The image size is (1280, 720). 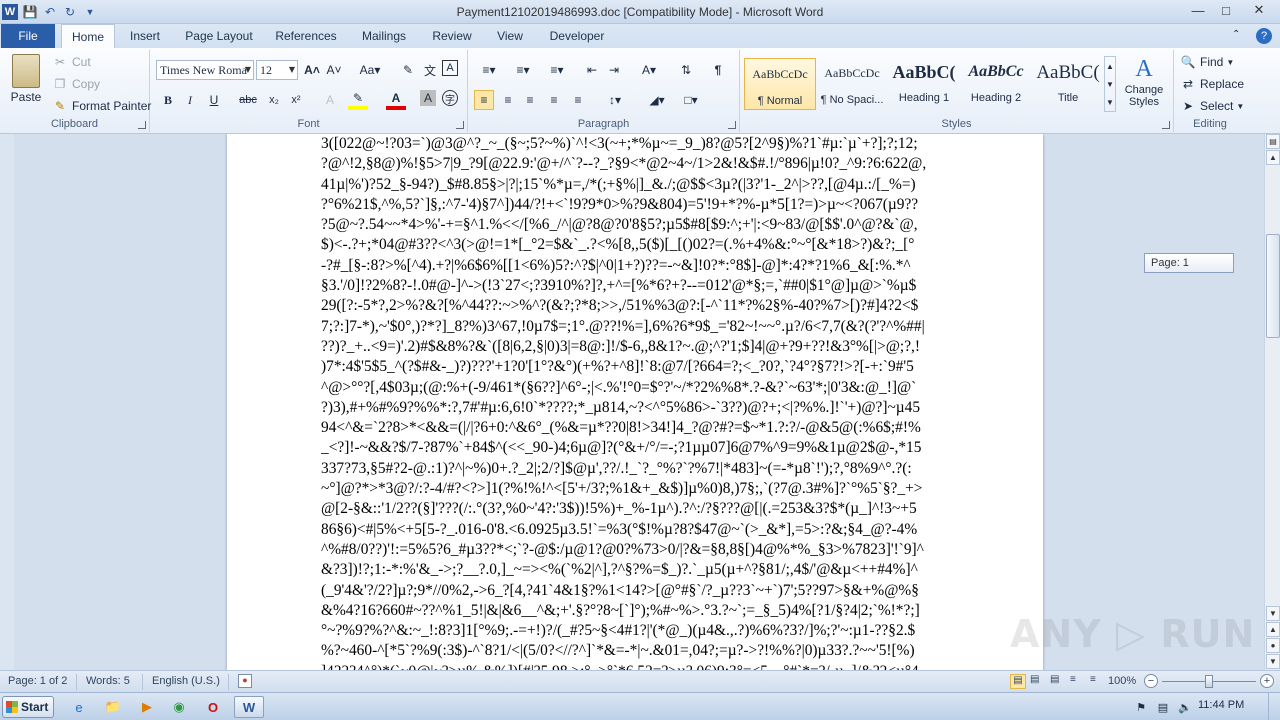 I want to click on decrease-indent-icon: ⇤, so click(x=592, y=70).